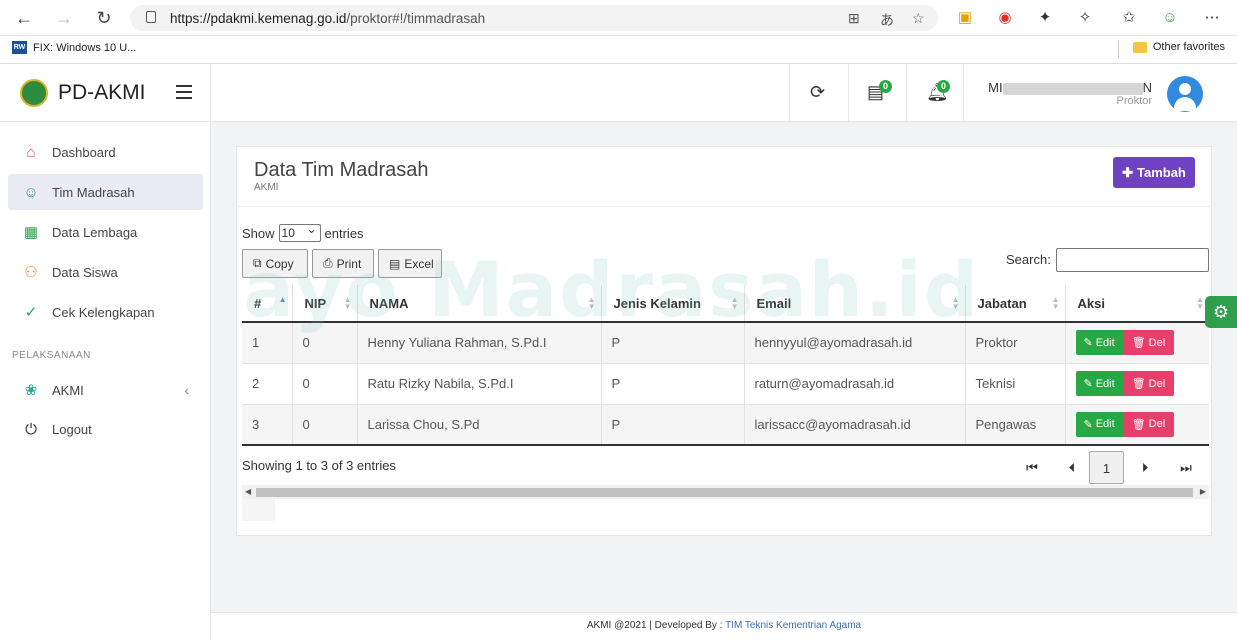 The image size is (1237, 640). What do you see at coordinates (1170, 18) in the screenshot?
I see `profile-icon: ☺` at bounding box center [1170, 18].